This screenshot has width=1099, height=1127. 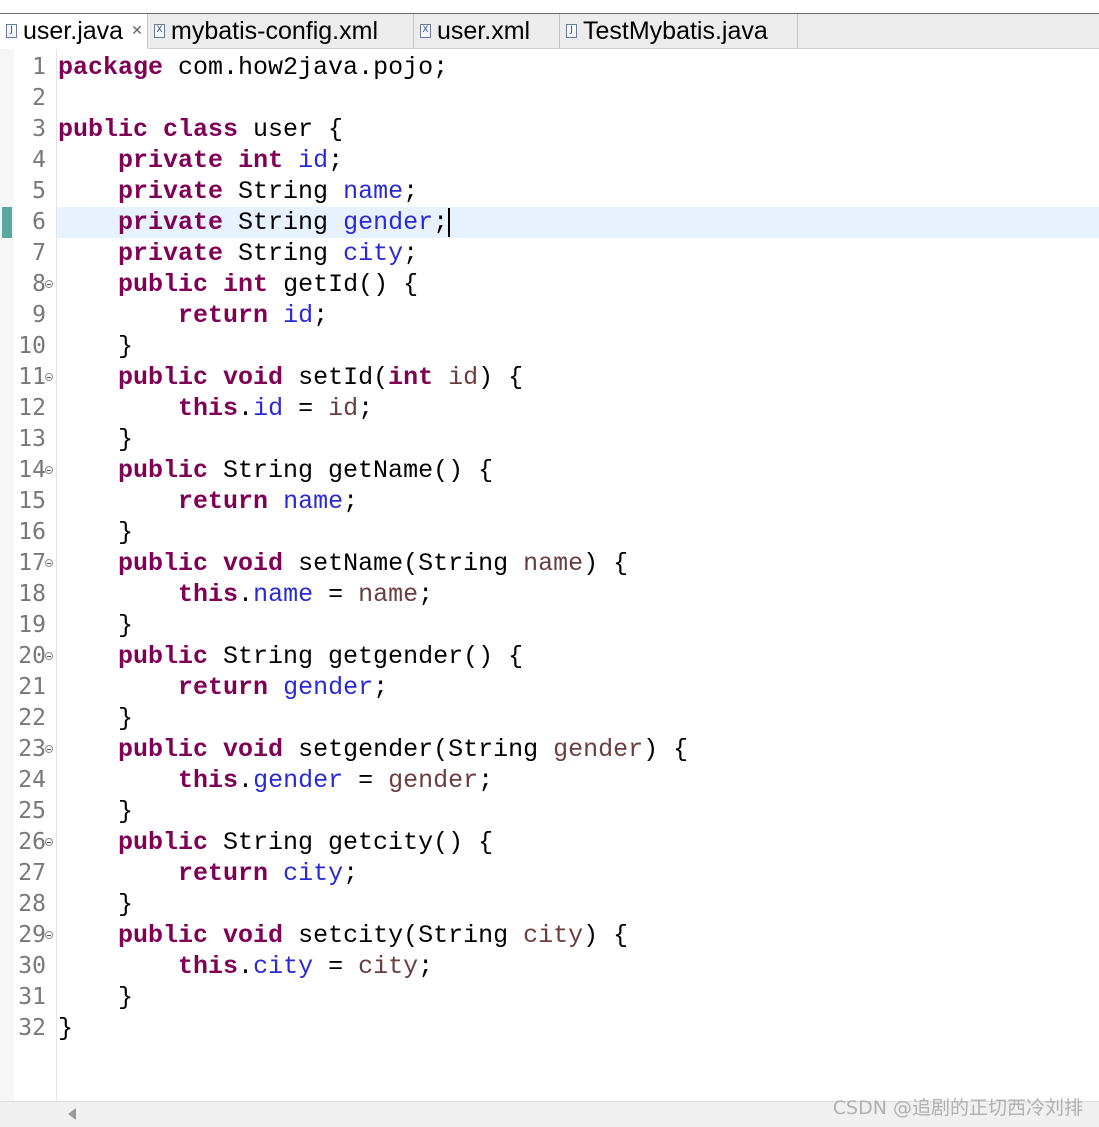 I want to click on code-text: this.id = id;, so click(x=215, y=408).